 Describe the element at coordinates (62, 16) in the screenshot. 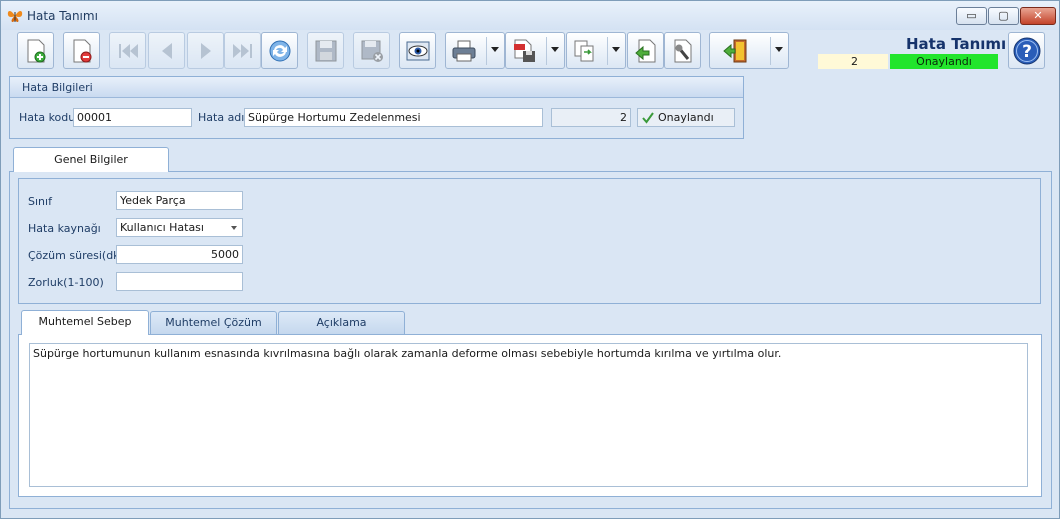

I see `window-title: Hata Tanımı` at that location.